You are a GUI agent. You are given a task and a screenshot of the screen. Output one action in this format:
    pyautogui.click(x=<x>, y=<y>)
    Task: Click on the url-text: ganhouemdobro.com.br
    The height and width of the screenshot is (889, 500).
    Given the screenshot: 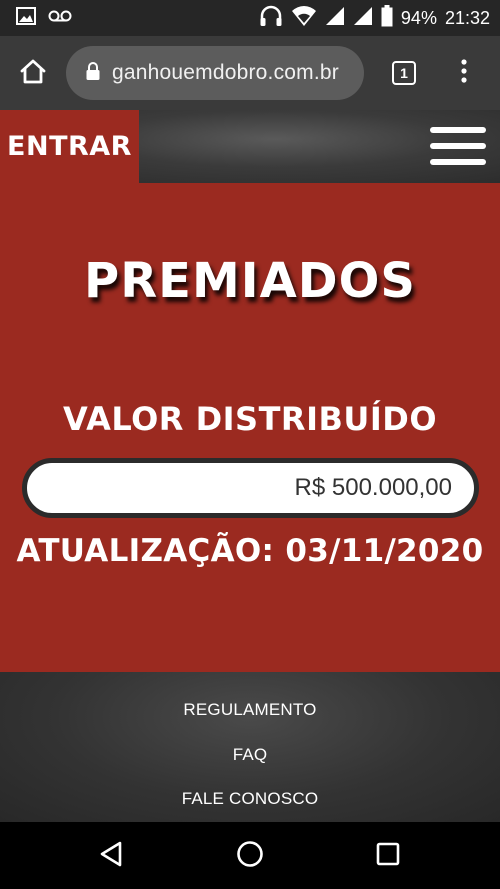 What is the action you would take?
    pyautogui.click(x=225, y=72)
    